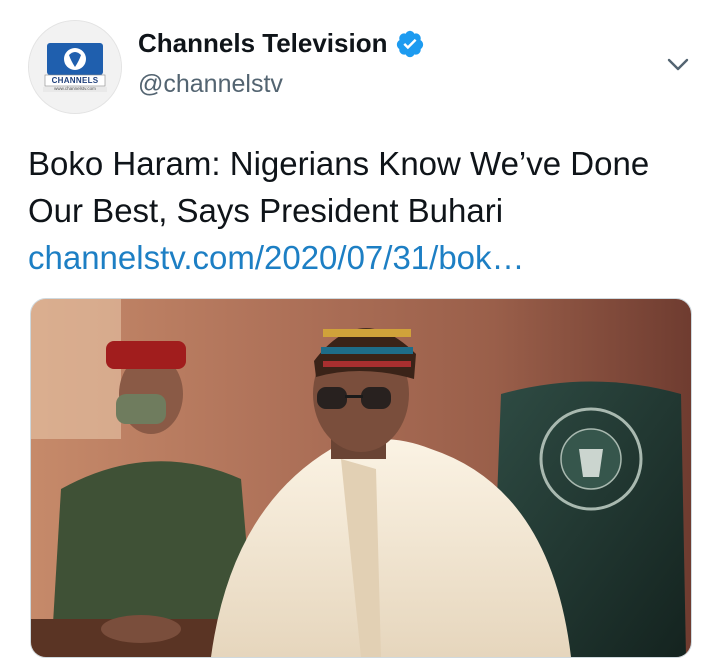  Describe the element at coordinates (266, 210) in the screenshot. I see `tweet-text-line-2: Our Best, Says President Buhari` at that location.